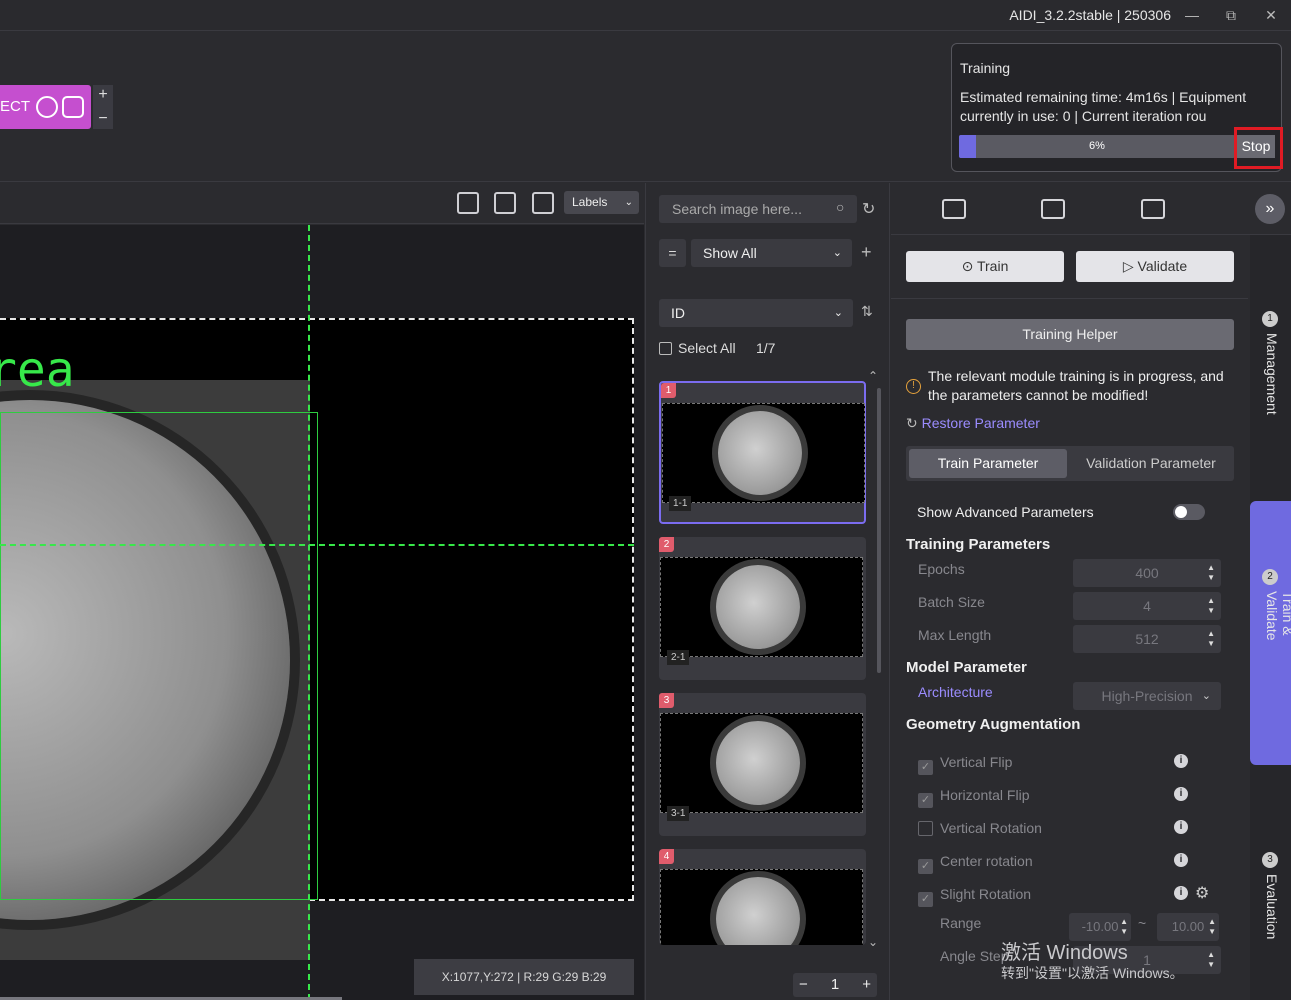 This screenshot has height=1000, width=1291. I want to click on train-button: ⊙ Train, so click(985, 266).